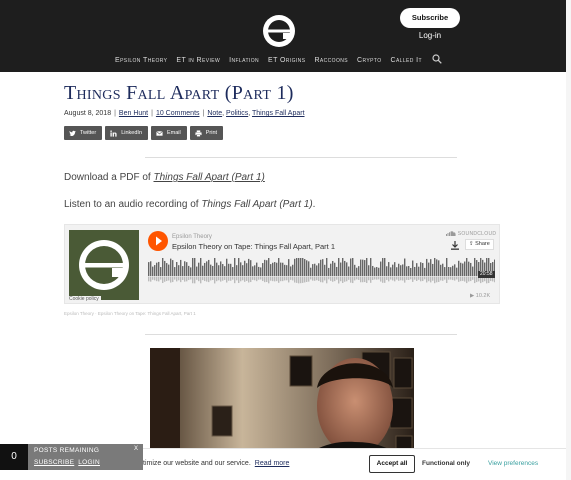 The height and width of the screenshot is (480, 571). Describe the element at coordinates (430, 18) in the screenshot. I see `subscribe-button: Subscribe` at that location.